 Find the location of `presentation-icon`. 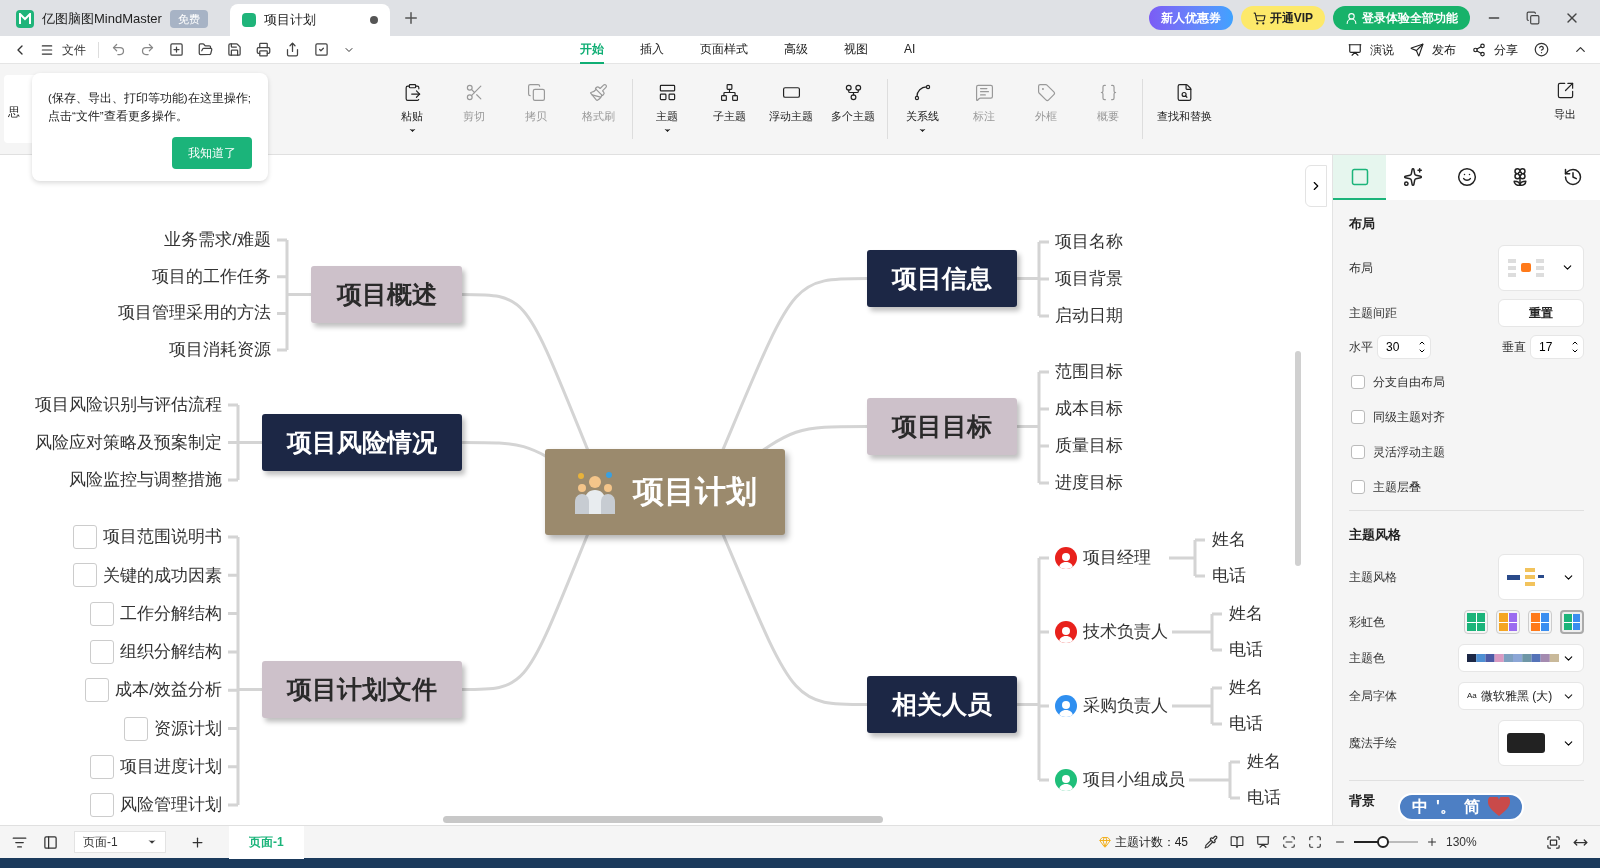

presentation-icon is located at coordinates (1263, 842).